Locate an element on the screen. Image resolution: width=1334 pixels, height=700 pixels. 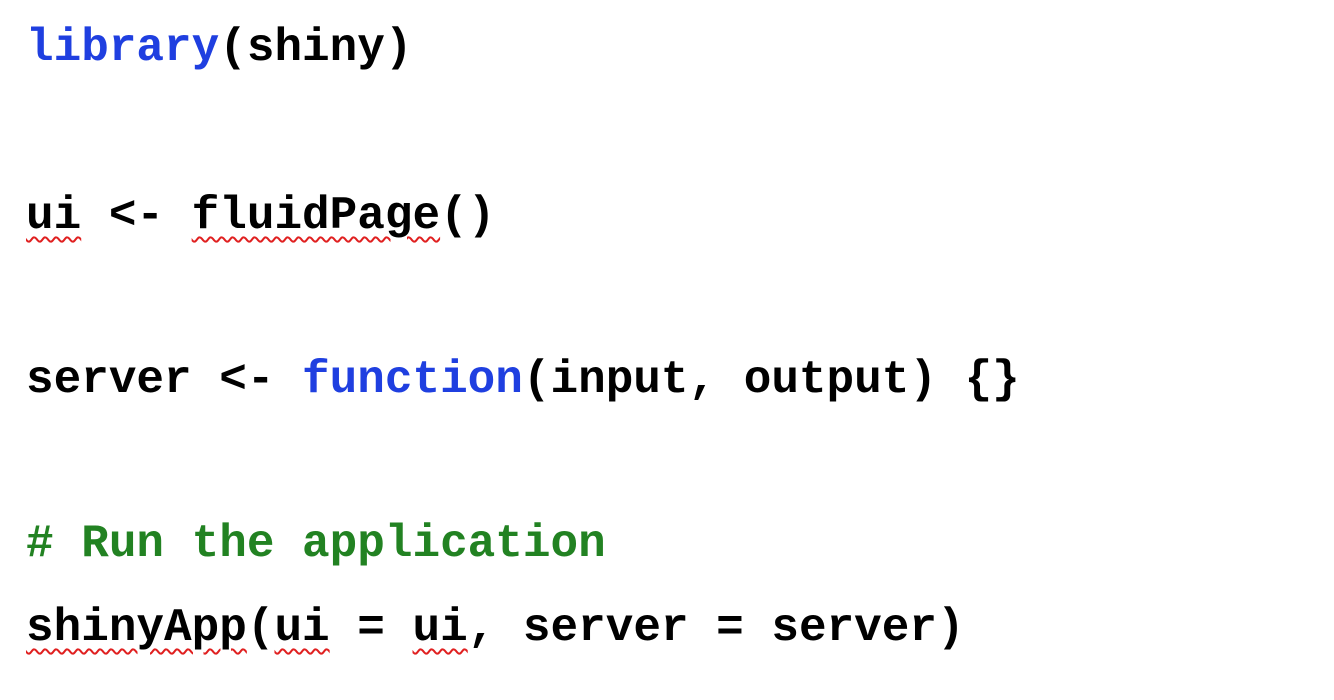
equals-sign: = is located at coordinates (371, 628).